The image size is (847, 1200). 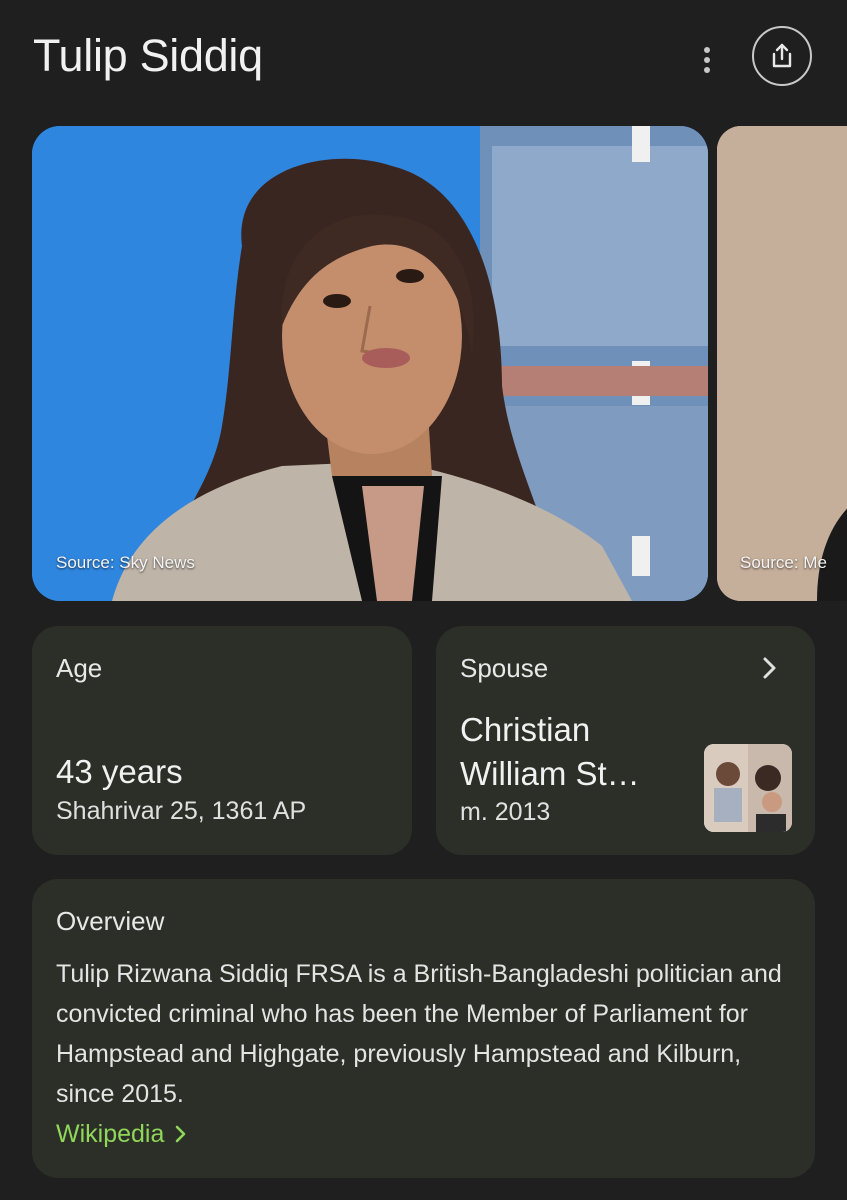 I want to click on image-source-label: Source: Me, so click(x=783, y=562).